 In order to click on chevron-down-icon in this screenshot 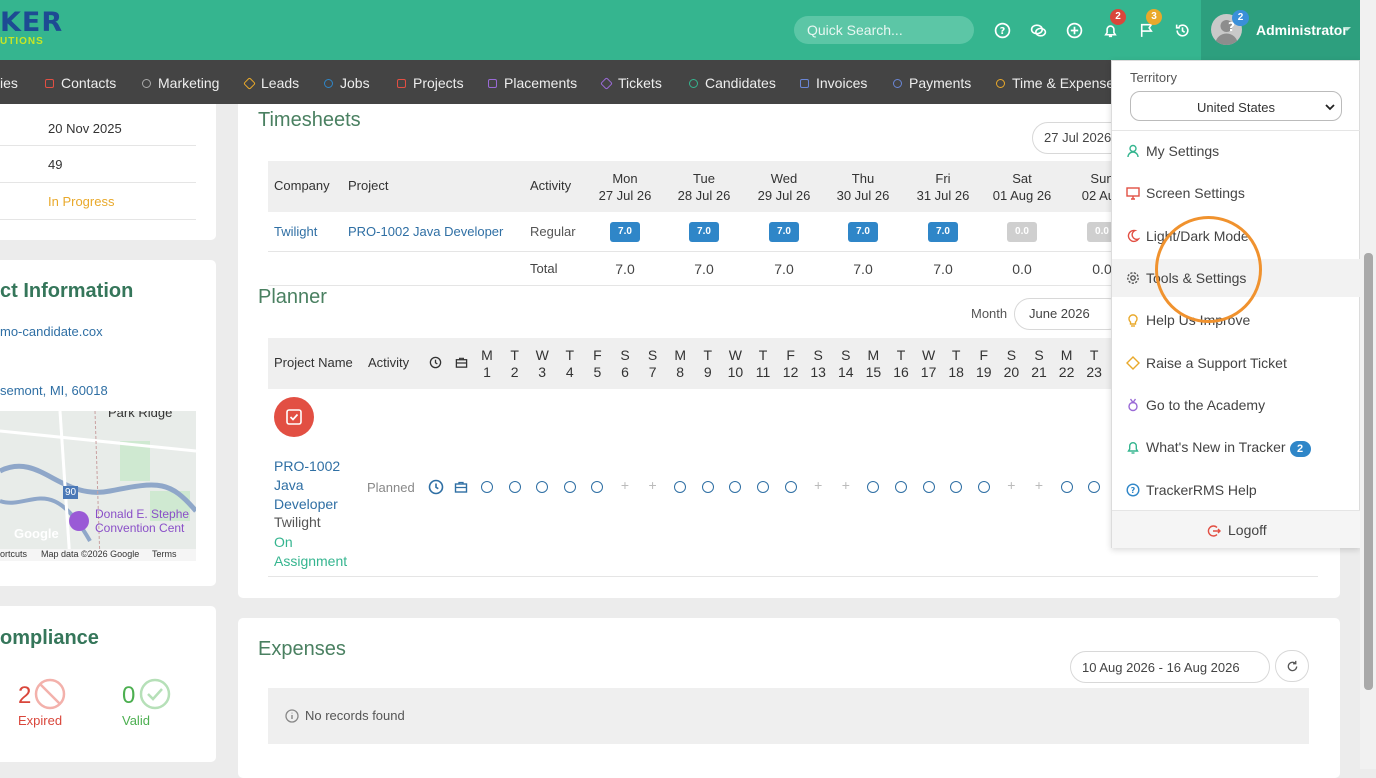, I will do `click(1330, 107)`.